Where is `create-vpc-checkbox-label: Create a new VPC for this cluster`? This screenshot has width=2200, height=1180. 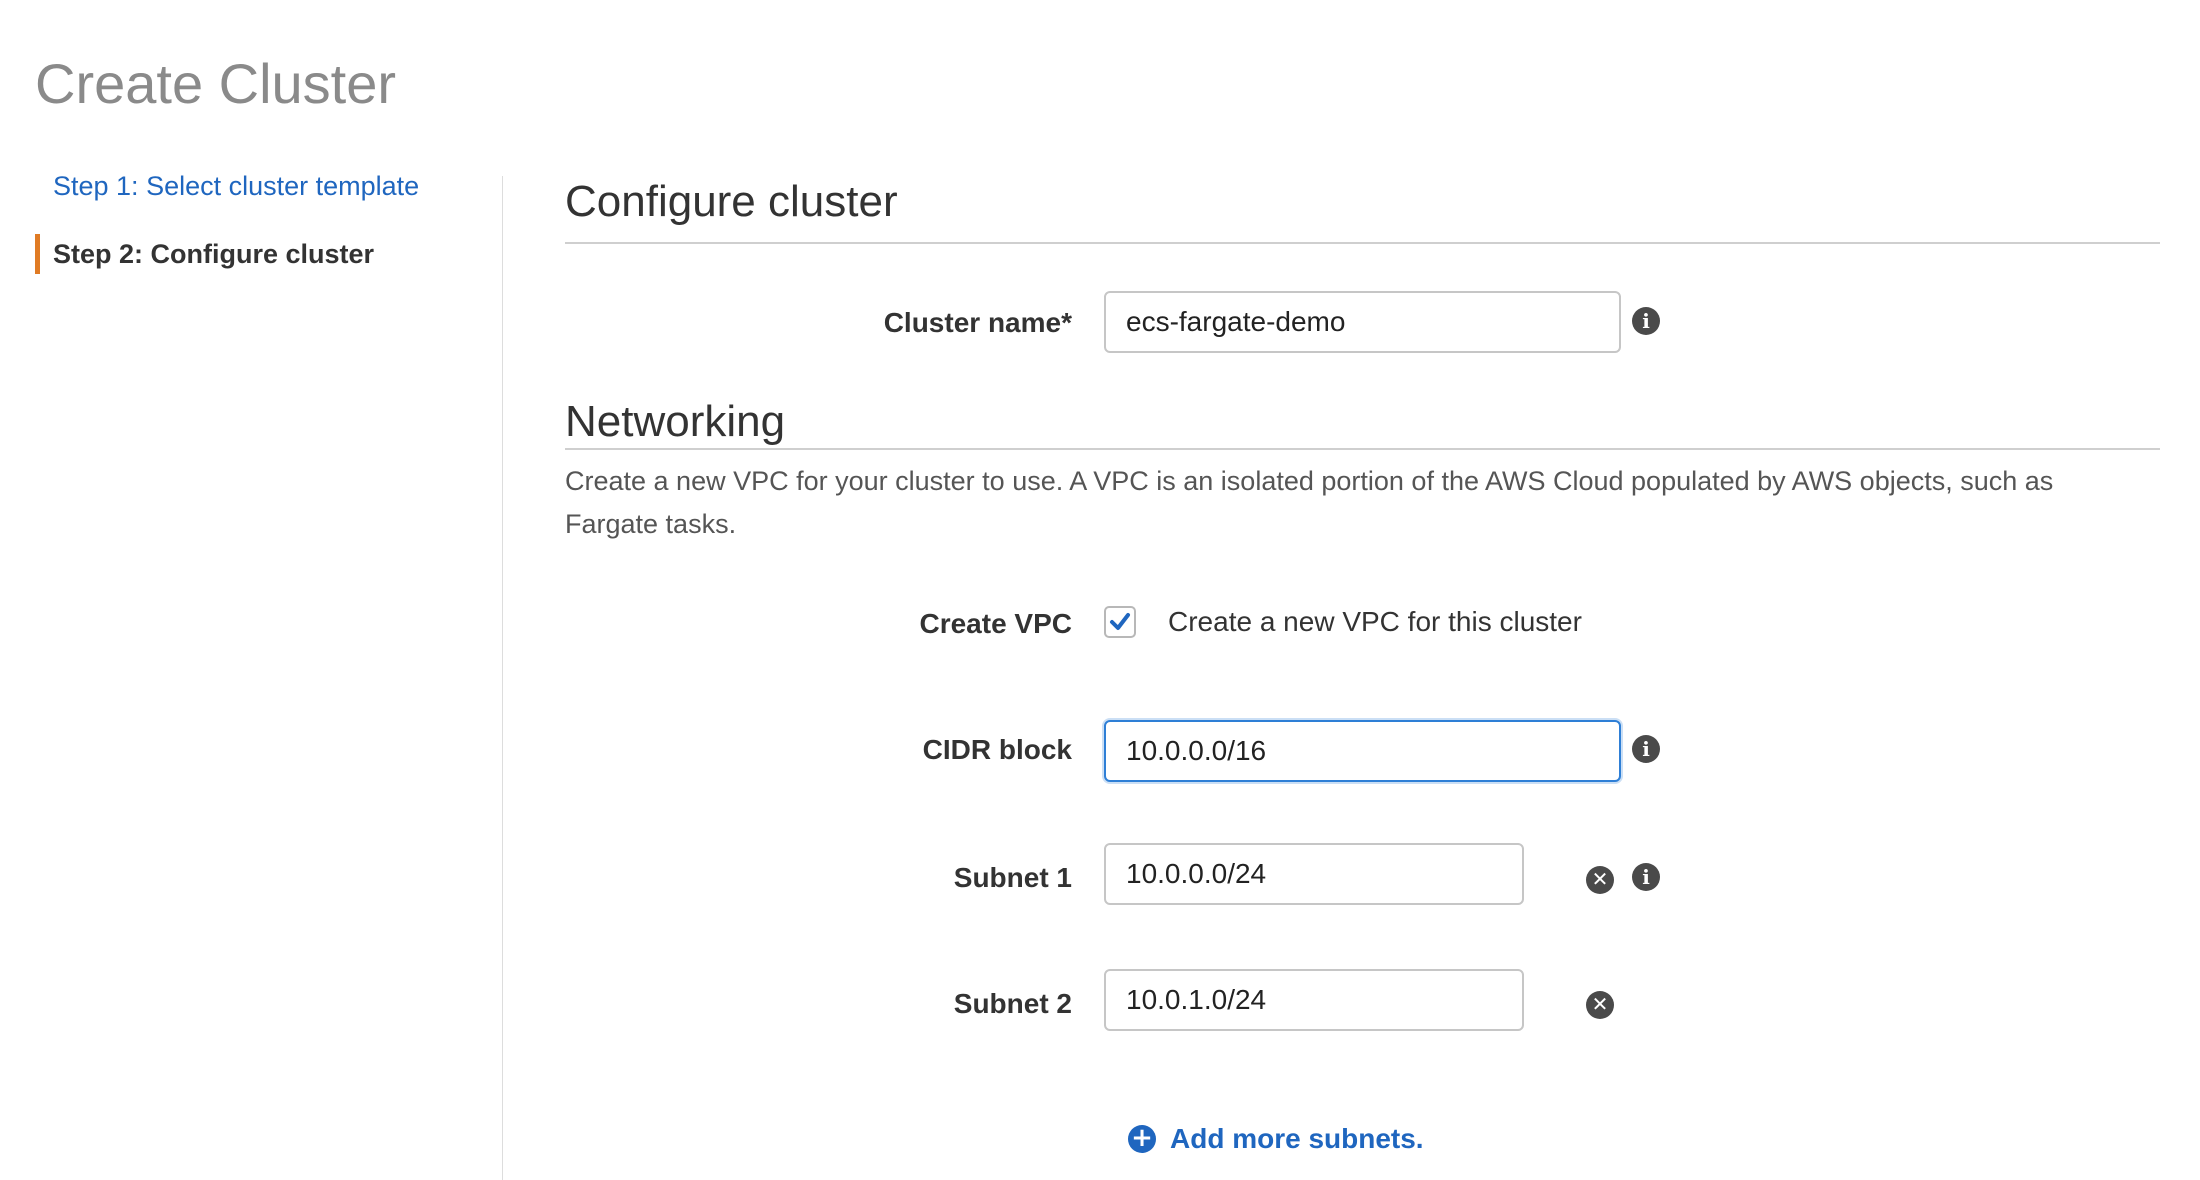 create-vpc-checkbox-label: Create a new VPC for this cluster is located at coordinates (1375, 622).